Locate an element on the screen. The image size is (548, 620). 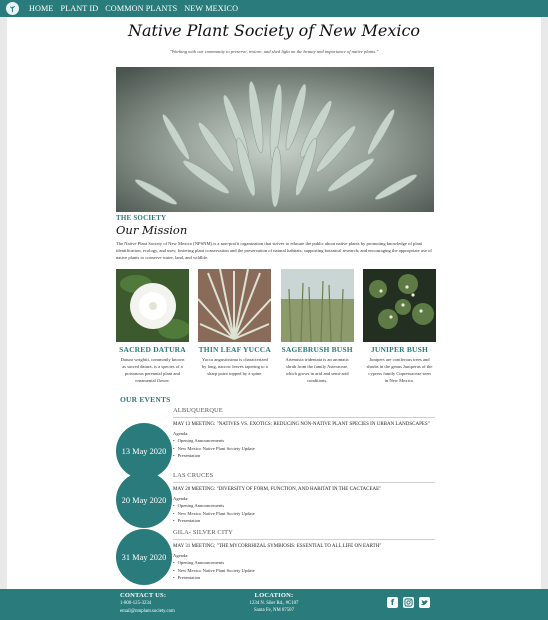
page-title: Native Plant Society of New Mexico is located at coordinates (274, 30).